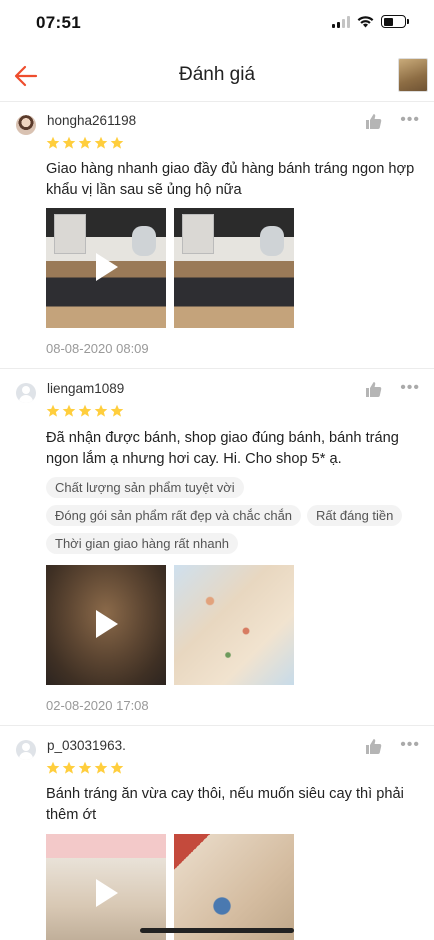 The width and height of the screenshot is (434, 940). I want to click on page-title: Đánh giá, so click(217, 74).